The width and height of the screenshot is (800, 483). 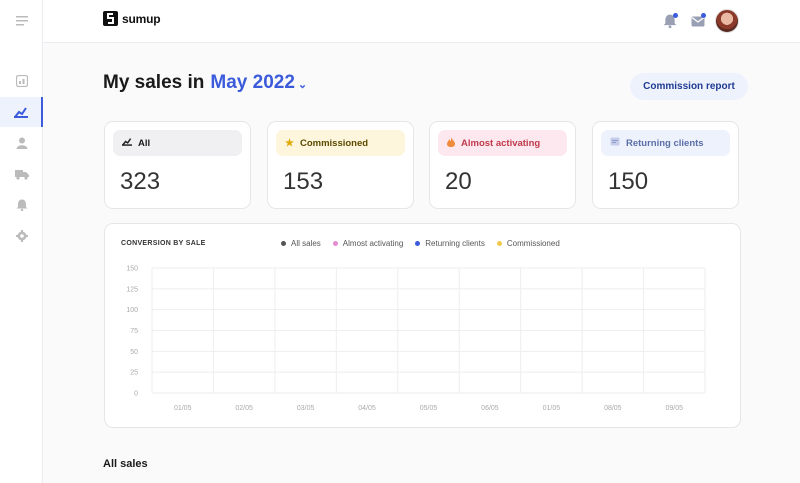 What do you see at coordinates (727, 21) in the screenshot?
I see `avatar` at bounding box center [727, 21].